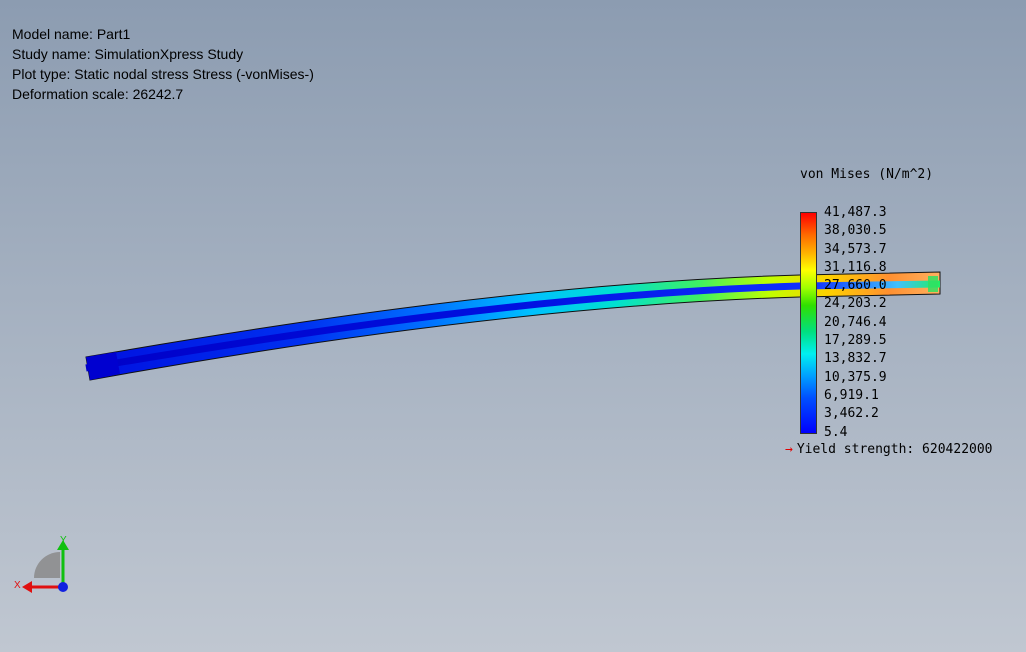 This screenshot has height=652, width=1026. I want to click on legend-label: 20,746.4, so click(855, 322).